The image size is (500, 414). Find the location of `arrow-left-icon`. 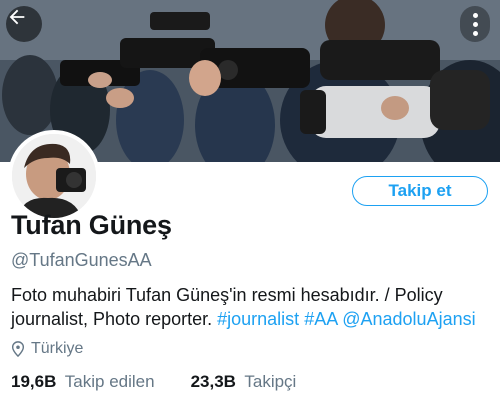

arrow-left-icon is located at coordinates (17, 17).